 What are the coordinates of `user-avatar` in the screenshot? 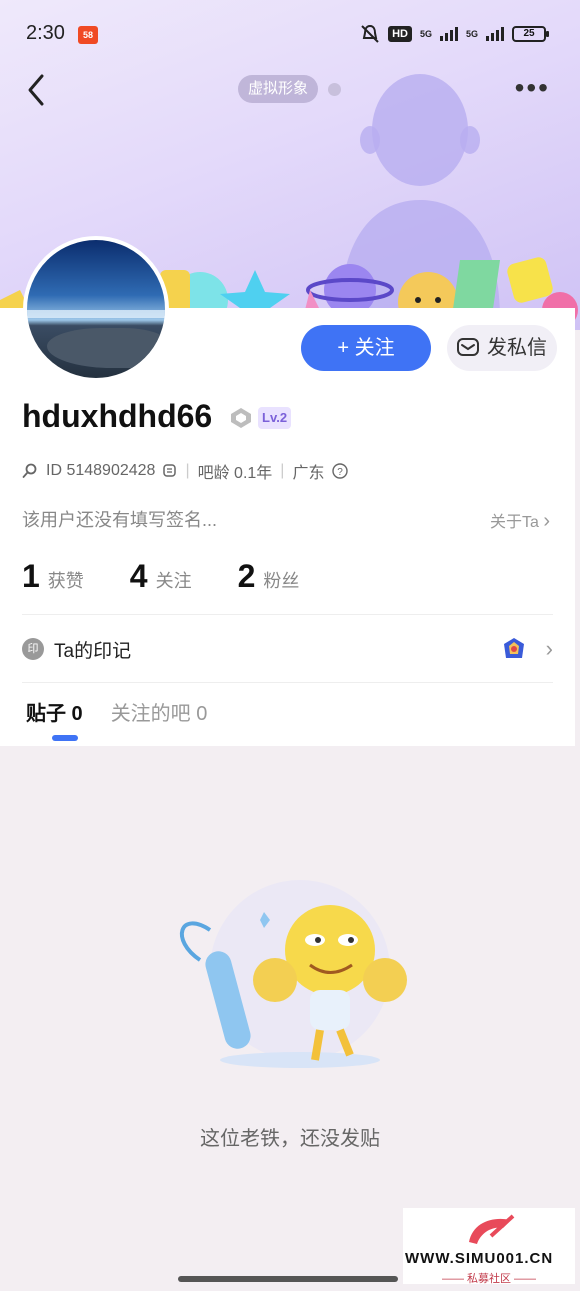 It's located at (96, 309).